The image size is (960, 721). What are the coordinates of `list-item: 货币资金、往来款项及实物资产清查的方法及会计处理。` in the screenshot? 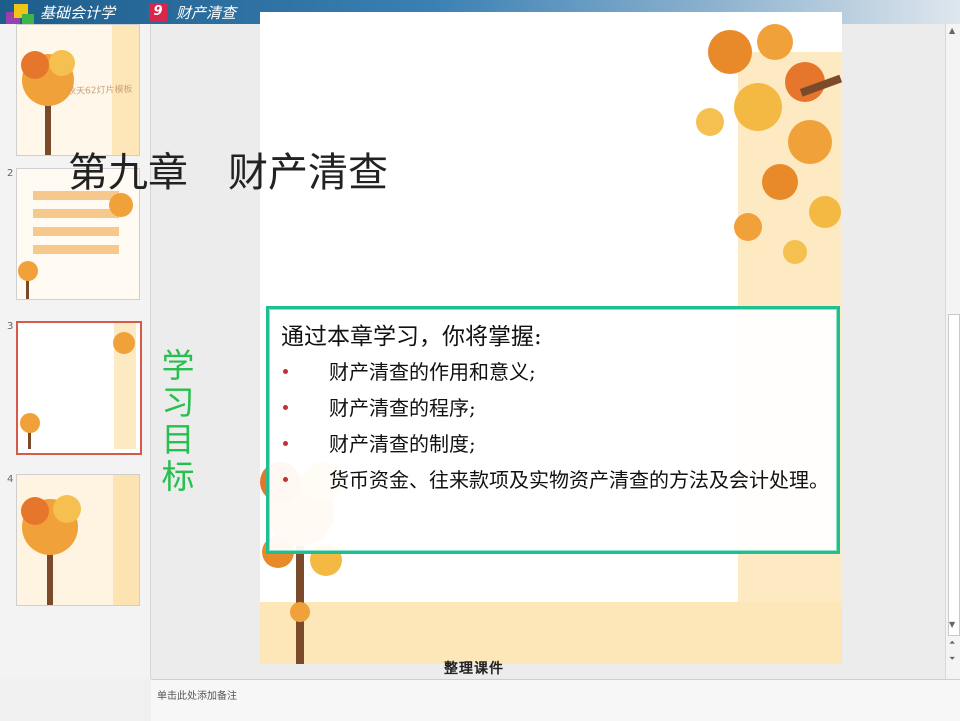 It's located at (559, 480).